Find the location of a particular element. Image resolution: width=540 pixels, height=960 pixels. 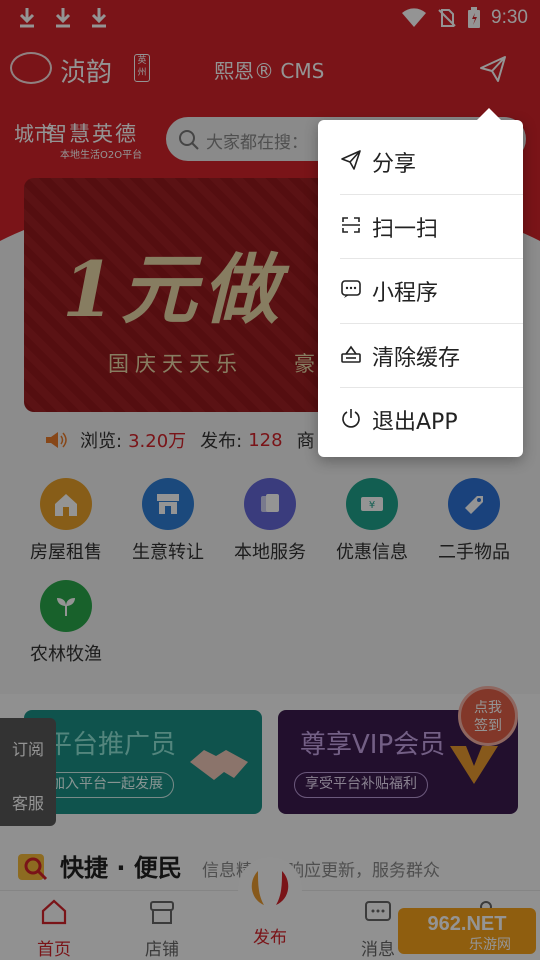

send-icon is located at coordinates (351, 160).